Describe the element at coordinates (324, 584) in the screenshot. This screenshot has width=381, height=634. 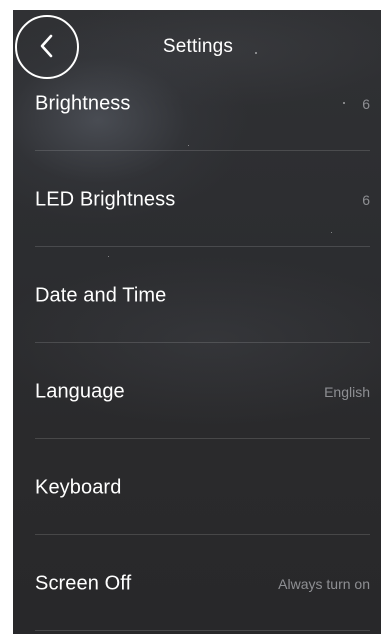
I see `setting-value: Always turn on` at that location.